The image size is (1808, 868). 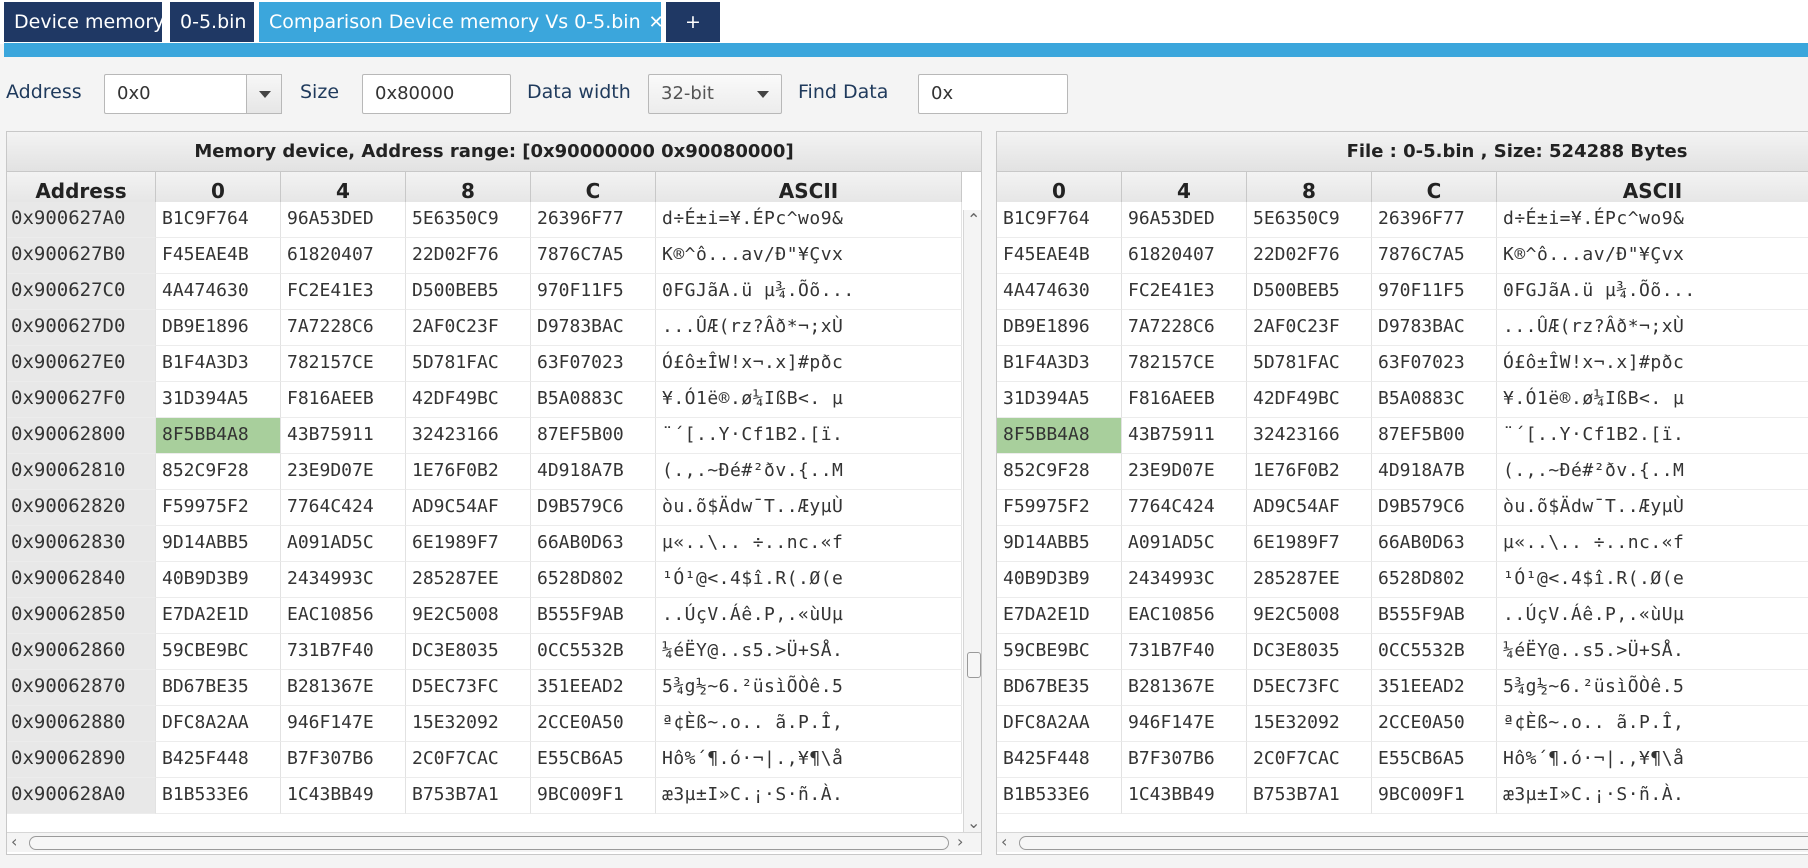 What do you see at coordinates (218, 436) in the screenshot?
I see `hex-word-cell-highlighted: 8F5BB4A8` at bounding box center [218, 436].